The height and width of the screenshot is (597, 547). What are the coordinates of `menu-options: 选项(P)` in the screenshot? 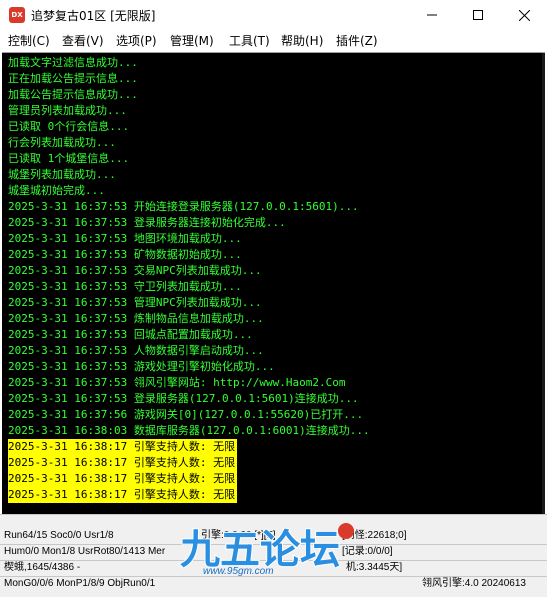 It's located at (136, 40).